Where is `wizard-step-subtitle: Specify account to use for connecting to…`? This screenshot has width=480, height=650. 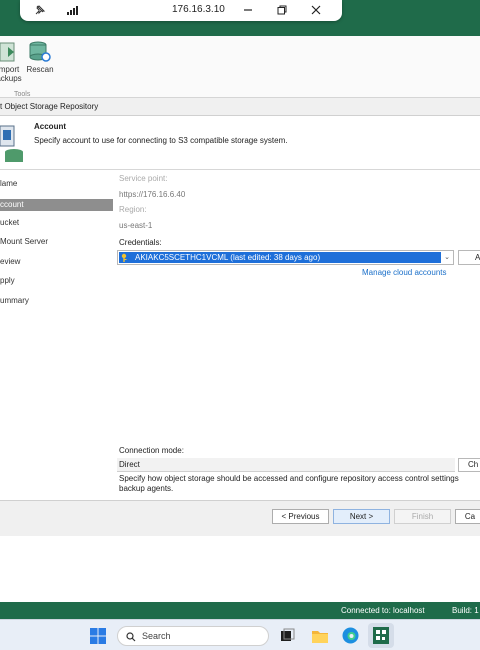
wizard-step-subtitle: Specify account to use for connecting to… is located at coordinates (161, 140).